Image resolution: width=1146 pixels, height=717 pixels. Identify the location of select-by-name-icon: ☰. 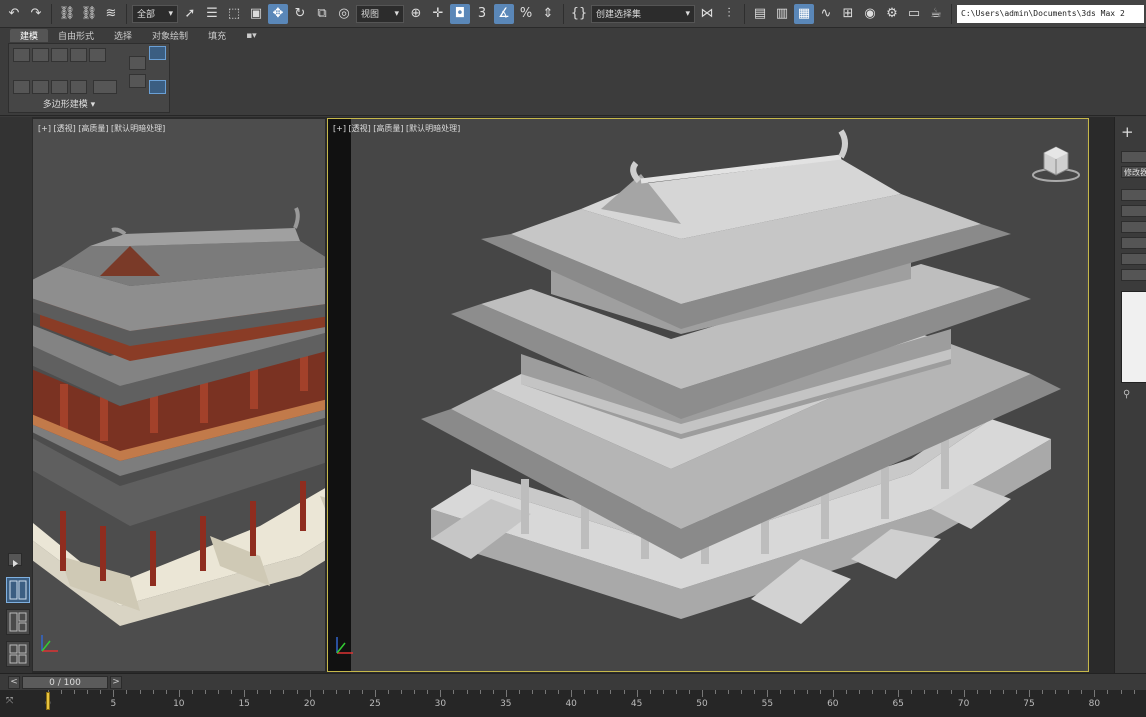
(212, 14).